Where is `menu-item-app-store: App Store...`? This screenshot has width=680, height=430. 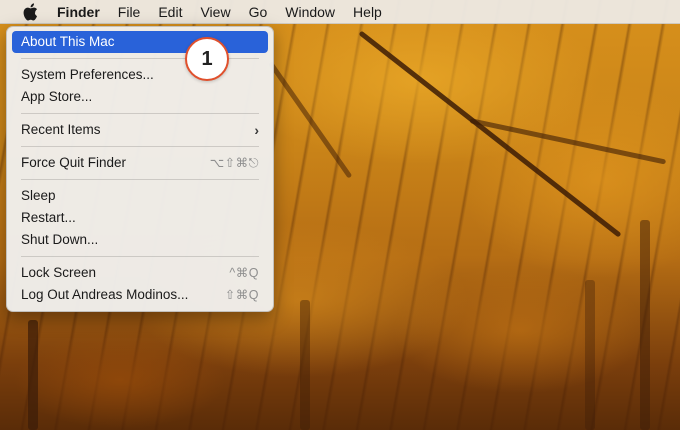 menu-item-app-store: App Store... is located at coordinates (140, 97).